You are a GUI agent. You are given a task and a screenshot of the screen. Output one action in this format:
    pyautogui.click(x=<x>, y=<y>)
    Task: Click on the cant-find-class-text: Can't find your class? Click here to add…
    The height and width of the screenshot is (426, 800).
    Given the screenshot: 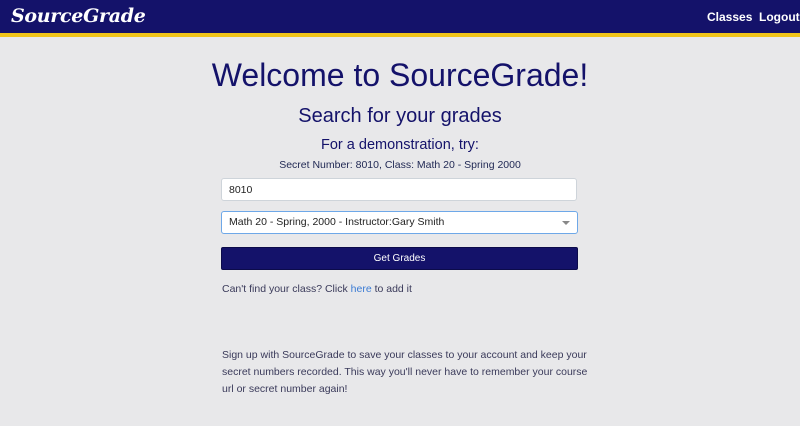 What is the action you would take?
    pyautogui.click(x=317, y=289)
    